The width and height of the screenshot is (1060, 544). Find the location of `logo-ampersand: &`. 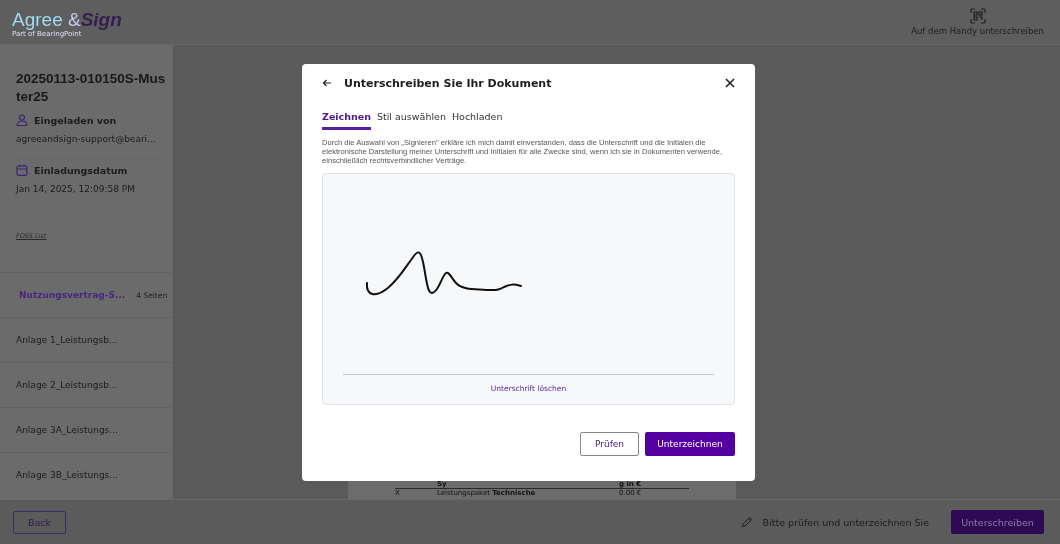

logo-ampersand: & is located at coordinates (74, 19).